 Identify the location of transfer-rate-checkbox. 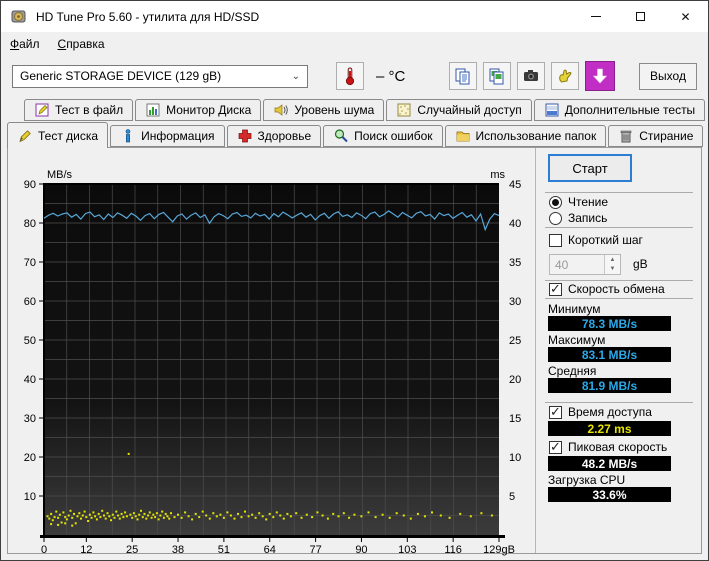
(555, 289).